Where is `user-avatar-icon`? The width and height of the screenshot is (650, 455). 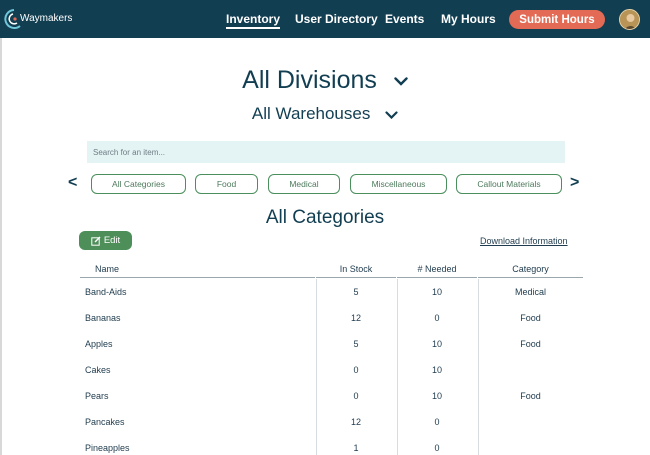 user-avatar-icon is located at coordinates (629, 19).